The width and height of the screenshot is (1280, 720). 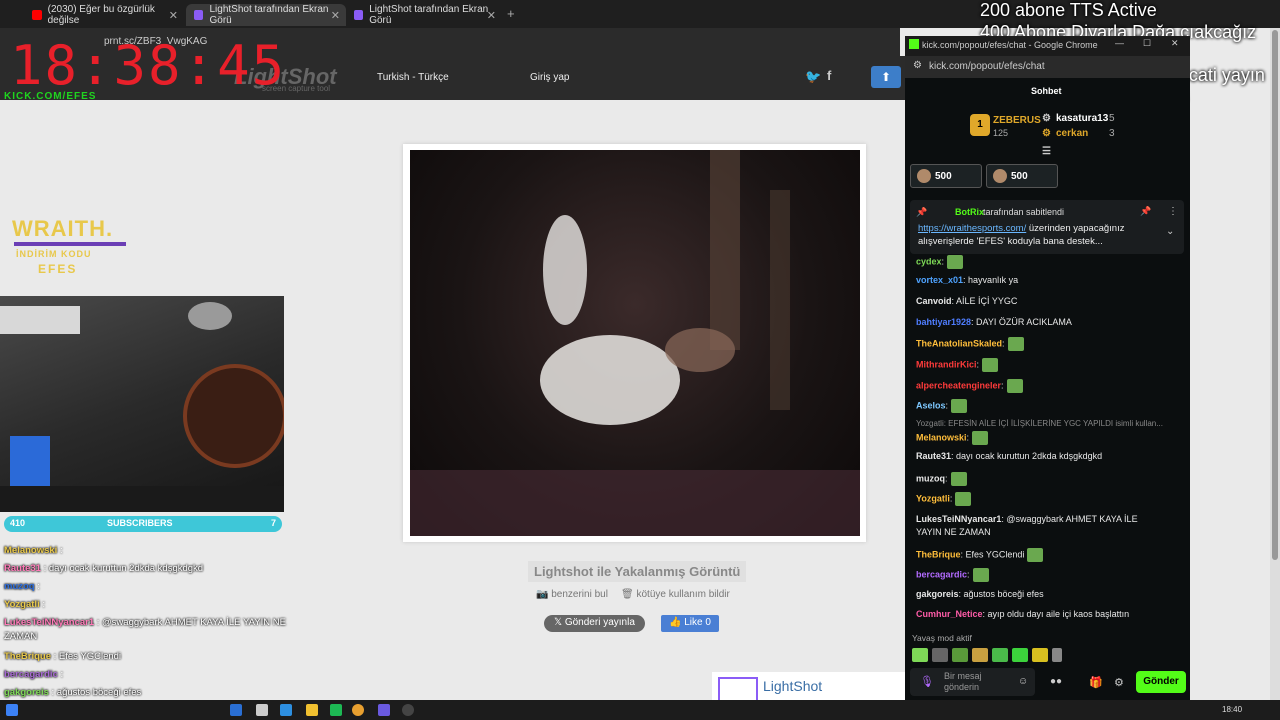 What do you see at coordinates (1170, 231) in the screenshot?
I see `chevron-down-icon: ⌄` at bounding box center [1170, 231].